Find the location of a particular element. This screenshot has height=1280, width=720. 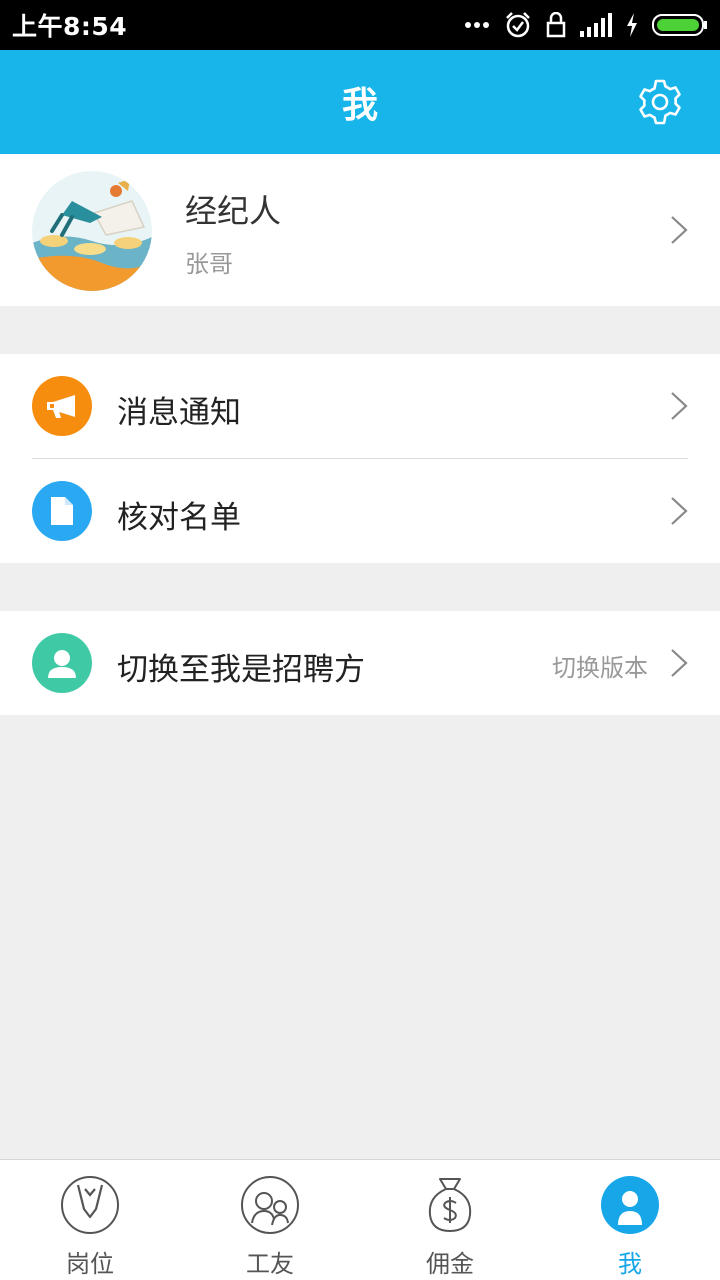

charging-icon is located at coordinates (632, 25).